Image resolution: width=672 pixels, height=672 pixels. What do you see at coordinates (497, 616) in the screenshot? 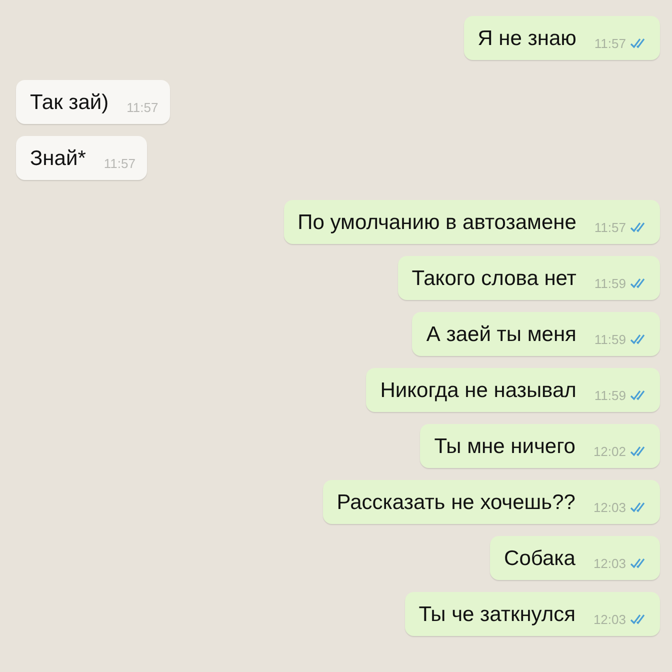
I see `message-text: Ты че заткнулся` at bounding box center [497, 616].